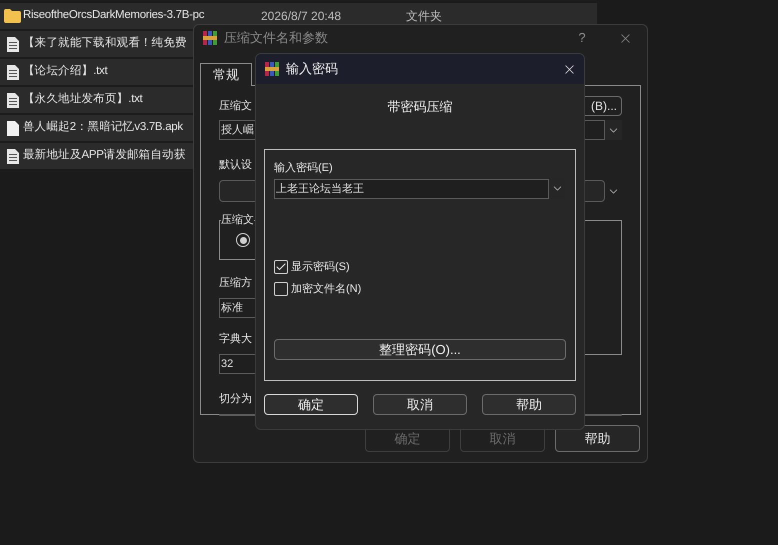  Describe the element at coordinates (12, 16) in the screenshot. I see `folder-icon` at that location.